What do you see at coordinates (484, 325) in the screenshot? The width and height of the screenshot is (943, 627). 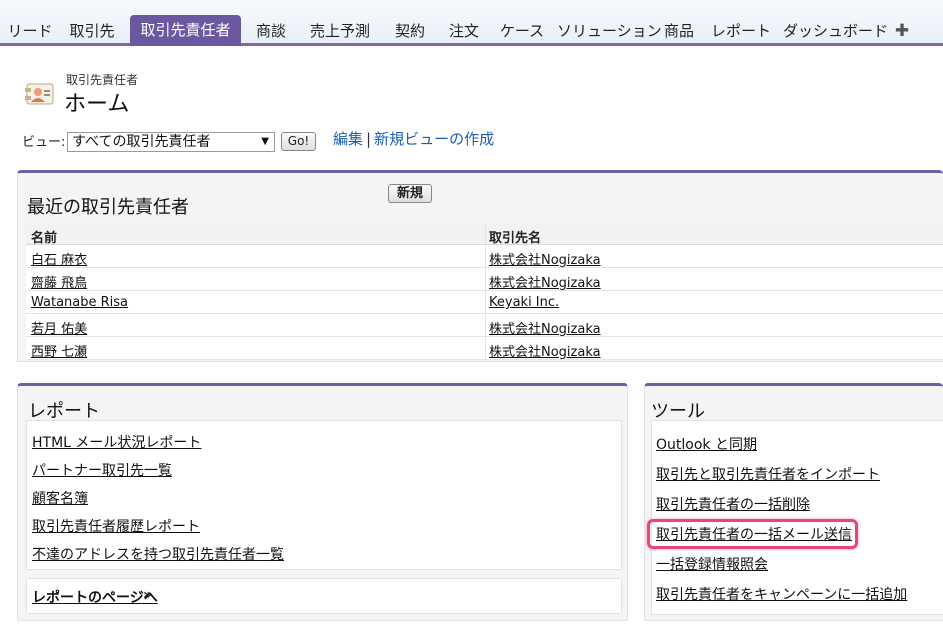 I see `table-row: 若月 佑美 株式会社Nogizaka` at bounding box center [484, 325].